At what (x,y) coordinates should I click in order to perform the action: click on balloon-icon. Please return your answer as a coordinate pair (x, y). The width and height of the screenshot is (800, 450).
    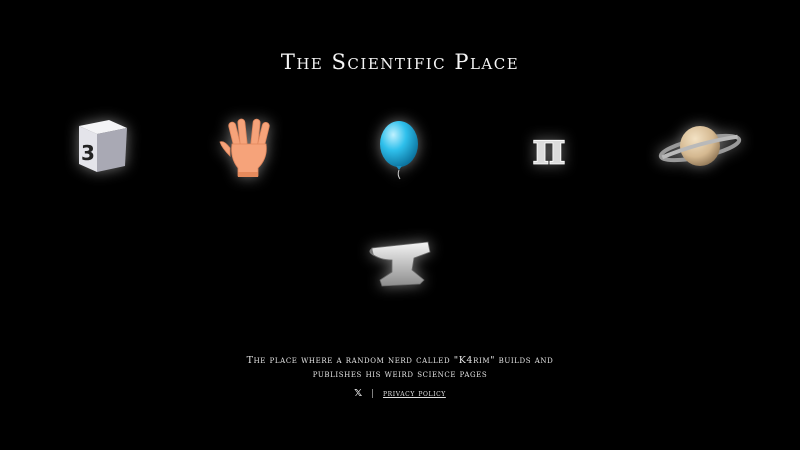
    Looking at the image, I should click on (399, 150).